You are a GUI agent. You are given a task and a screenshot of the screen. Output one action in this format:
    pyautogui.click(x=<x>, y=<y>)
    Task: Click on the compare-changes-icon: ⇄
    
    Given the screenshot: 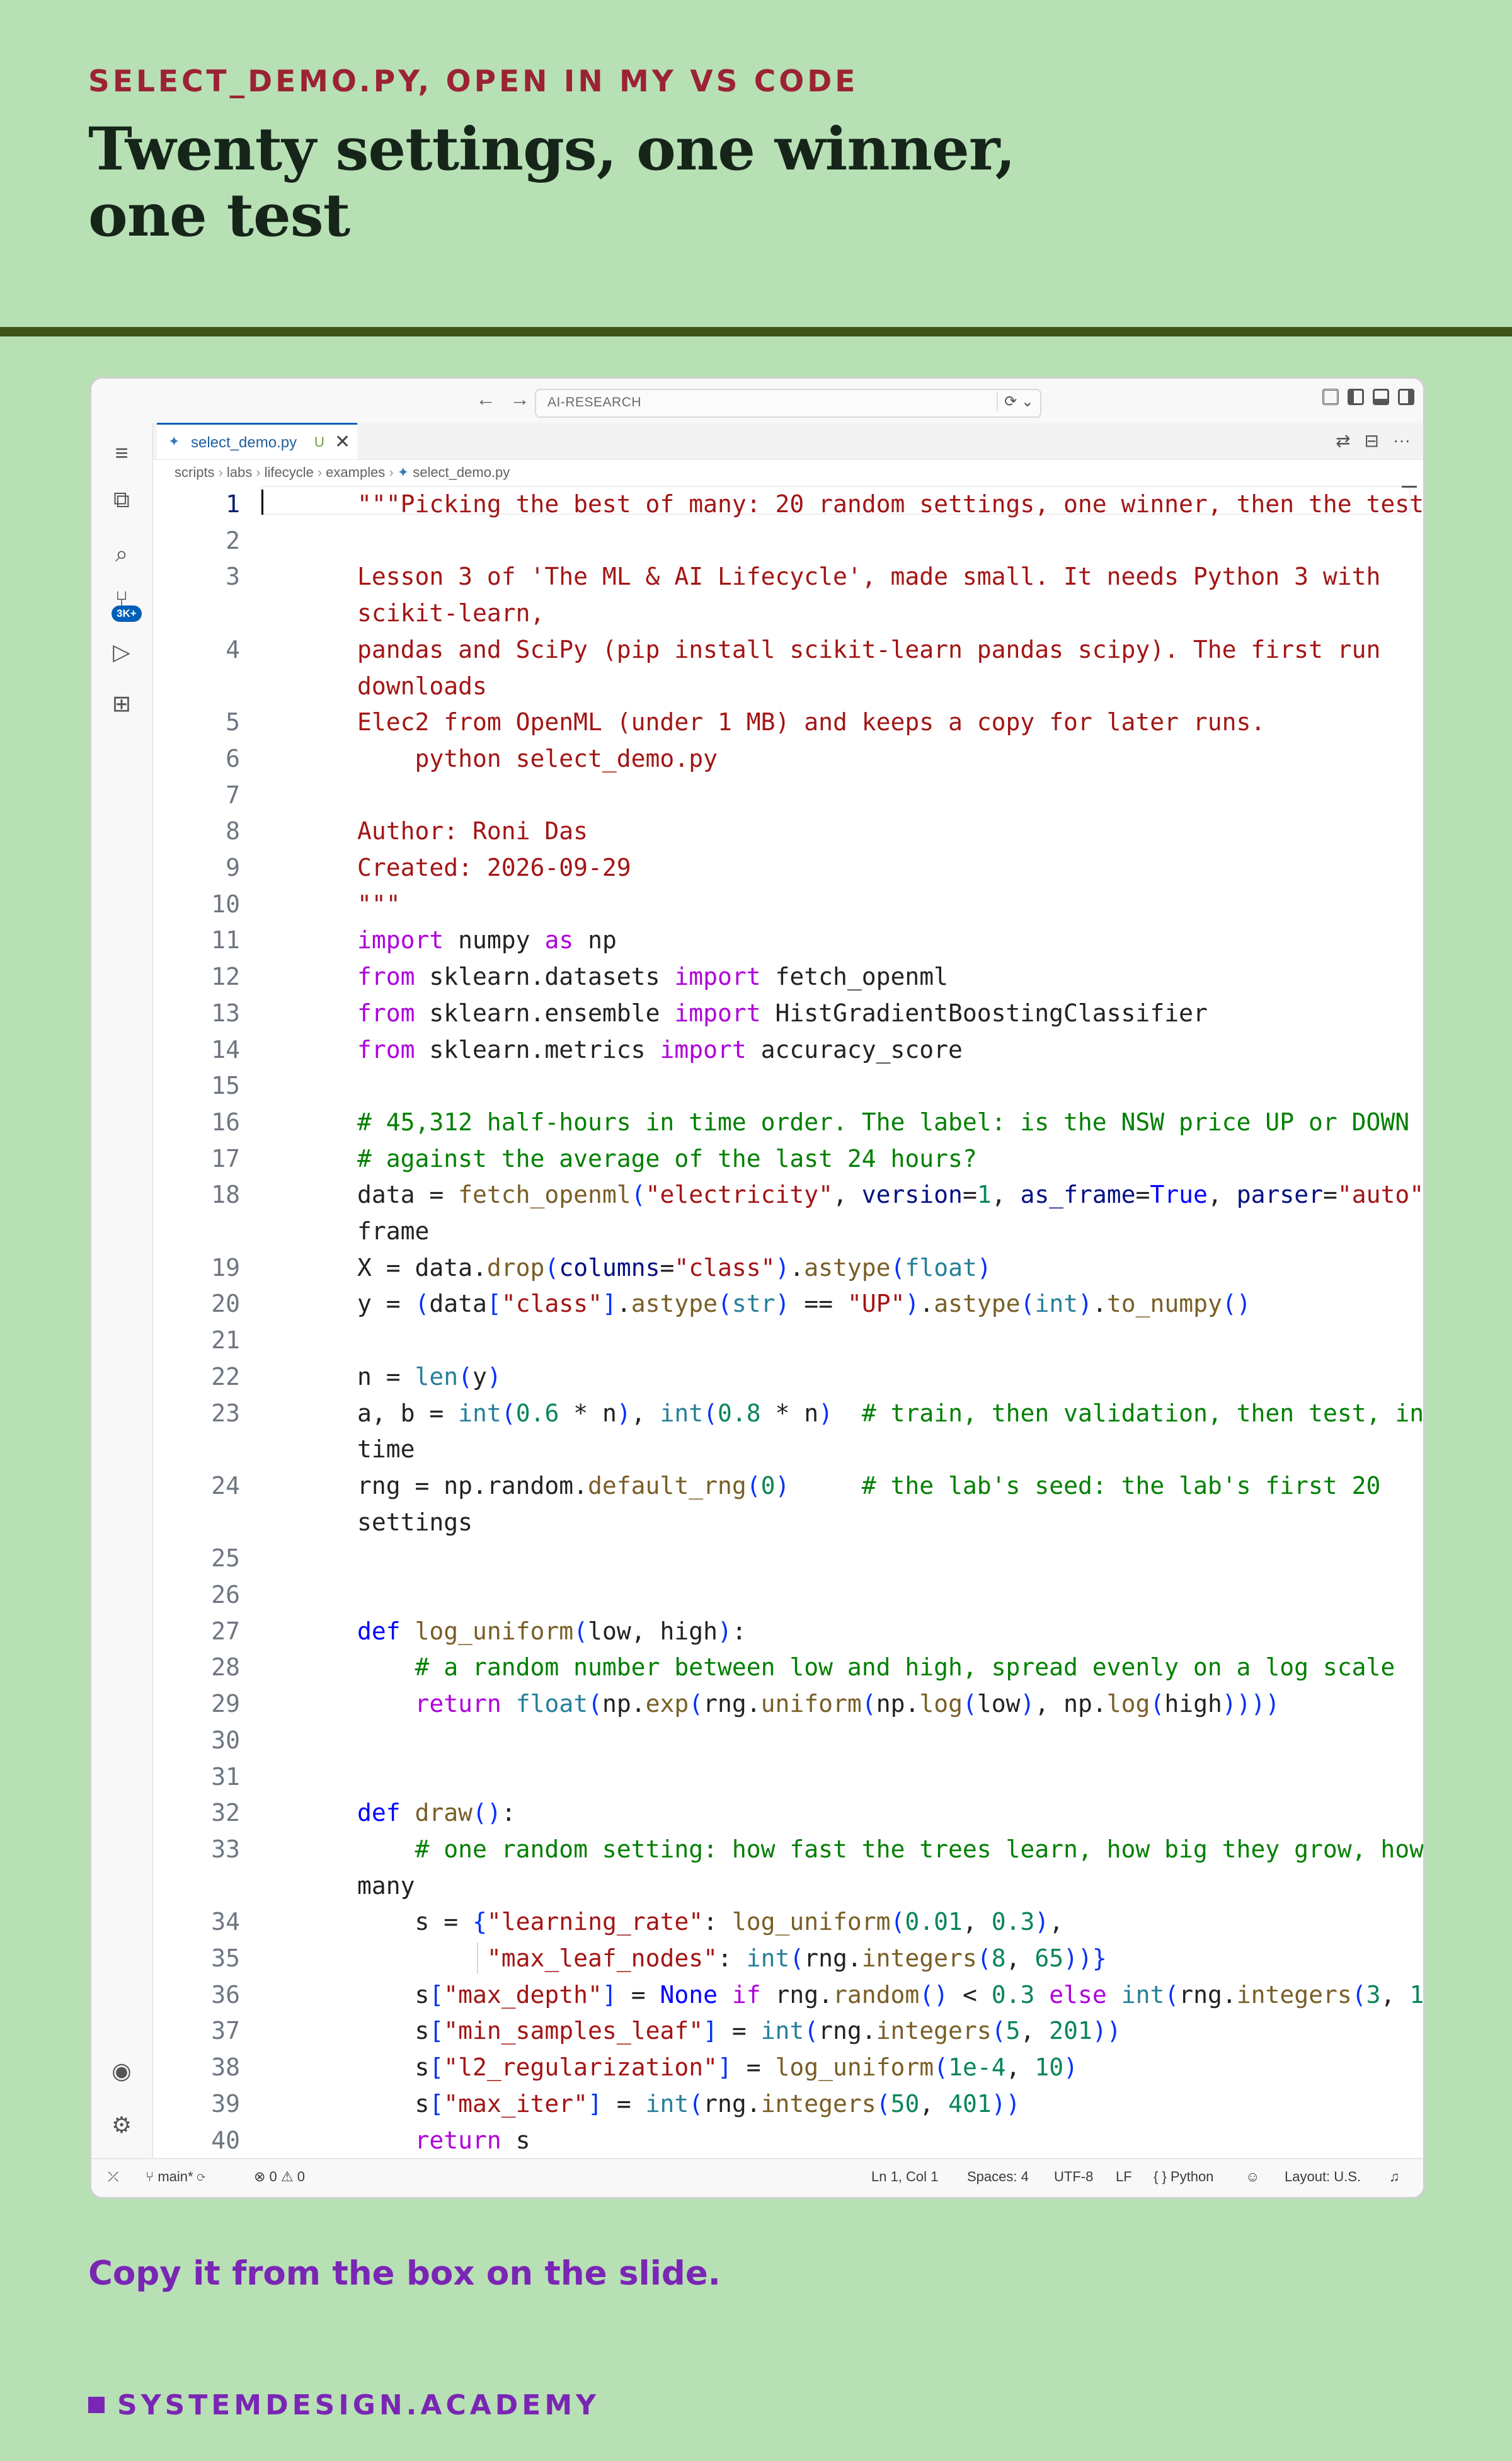 What is the action you would take?
    pyautogui.click(x=1343, y=440)
    